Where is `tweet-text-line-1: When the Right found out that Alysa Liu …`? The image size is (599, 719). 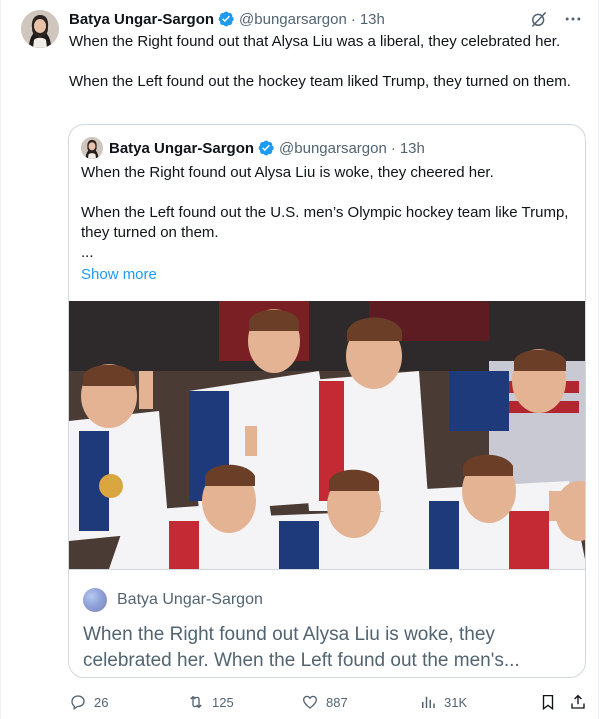
tweet-text-line-1: When the Right found out that Alysa Liu … is located at coordinates (315, 41).